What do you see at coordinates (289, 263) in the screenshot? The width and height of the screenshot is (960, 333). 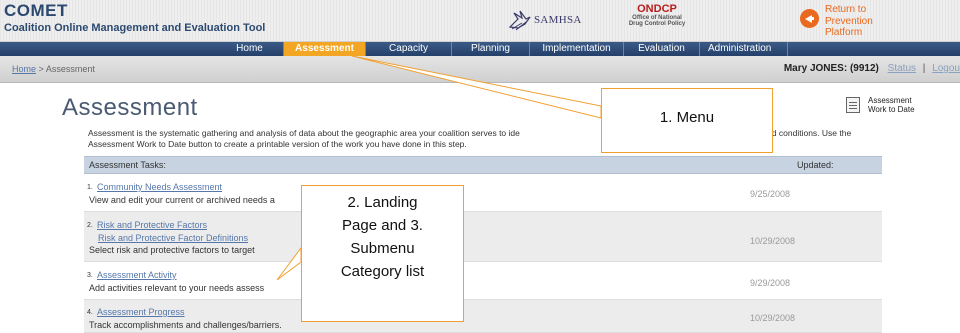 I see `landing-callout-pointer` at bounding box center [289, 263].